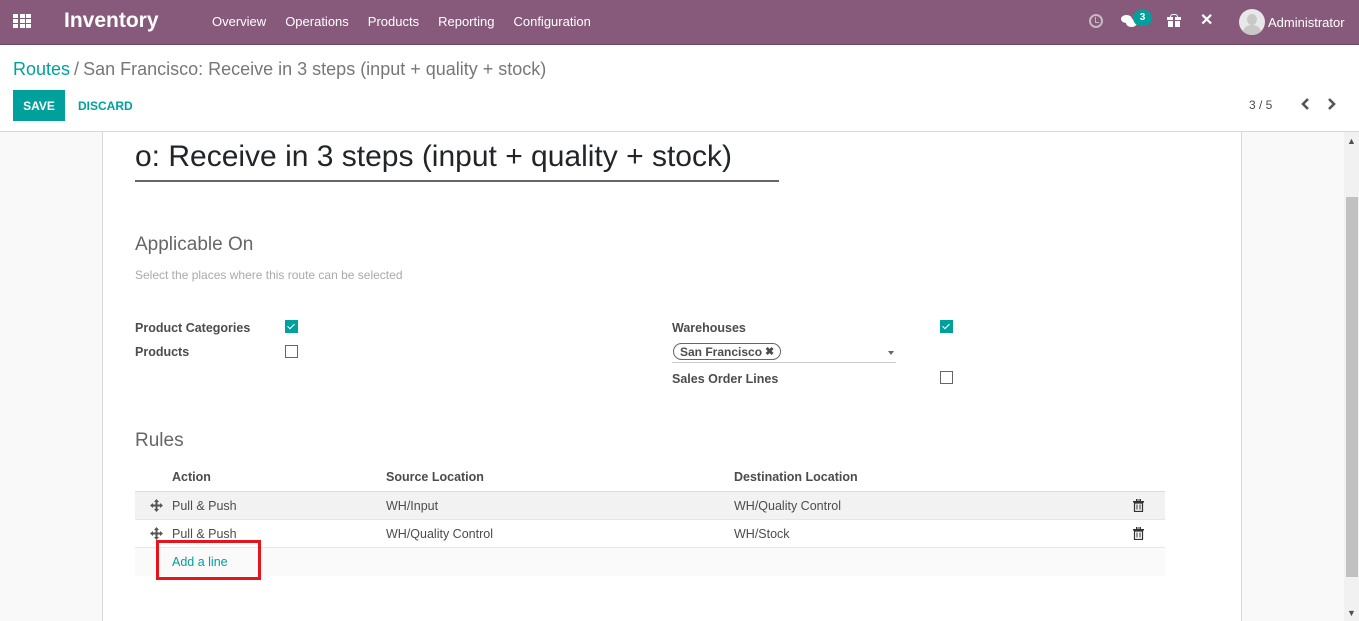 The width and height of the screenshot is (1359, 621). I want to click on add-a-line-link: Add a line, so click(200, 562).